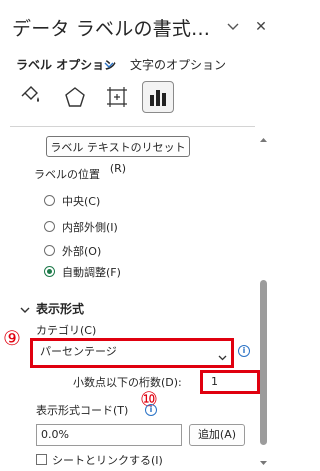 This screenshot has width=320, height=471. Describe the element at coordinates (109, 435) in the screenshot. I see `format-code-input: 0.0%` at that location.